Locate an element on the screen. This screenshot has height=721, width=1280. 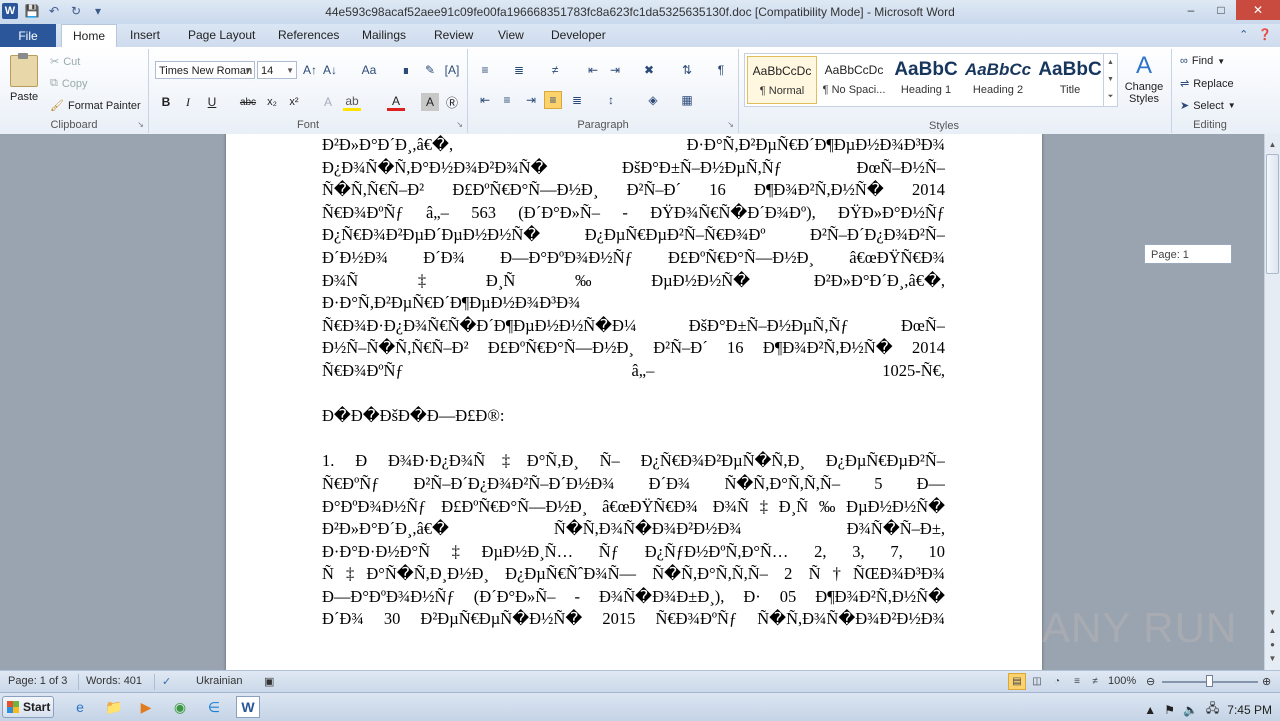
increase-indent-icon: ⇥ is located at coordinates (615, 70).